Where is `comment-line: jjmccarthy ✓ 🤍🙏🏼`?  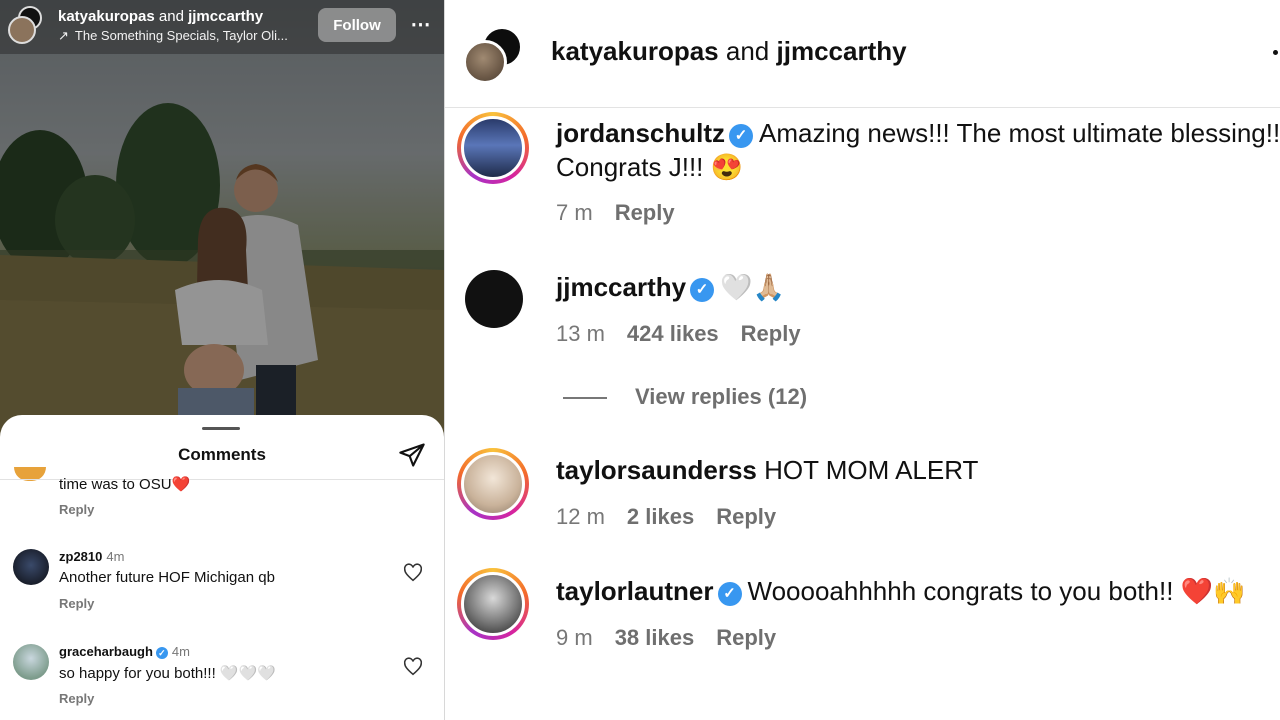 comment-line: jjmccarthy ✓ 🤍🙏🏼 is located at coordinates (670, 287).